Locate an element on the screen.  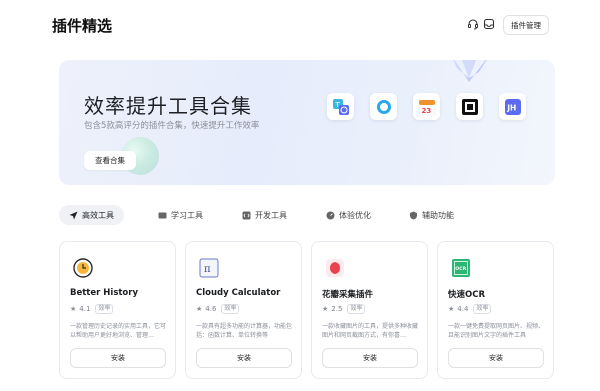
top-bar: 插件精选 插件管理 is located at coordinates (300, 25).